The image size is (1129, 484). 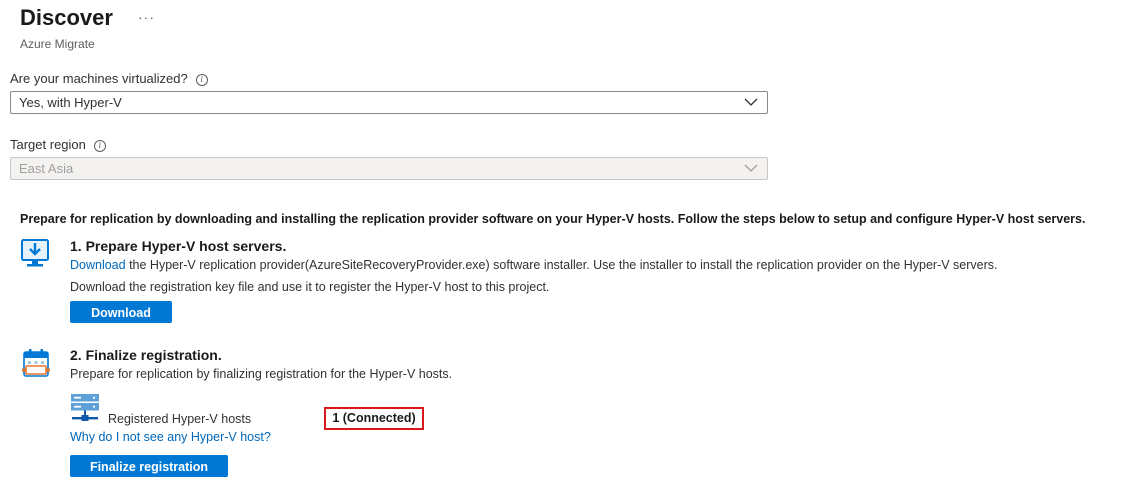 I want to click on more-options-button: ···, so click(x=146, y=17).